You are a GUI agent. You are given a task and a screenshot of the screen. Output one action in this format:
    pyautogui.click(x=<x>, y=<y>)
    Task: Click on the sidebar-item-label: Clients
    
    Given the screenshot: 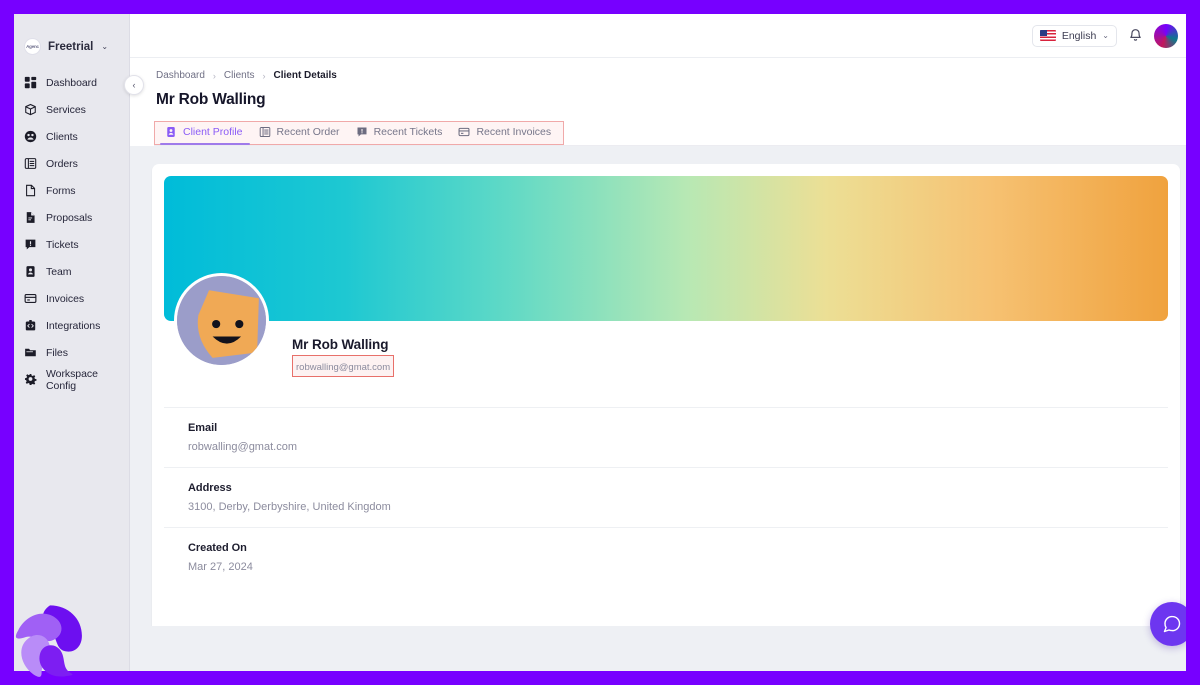 What is the action you would take?
    pyautogui.click(x=62, y=136)
    